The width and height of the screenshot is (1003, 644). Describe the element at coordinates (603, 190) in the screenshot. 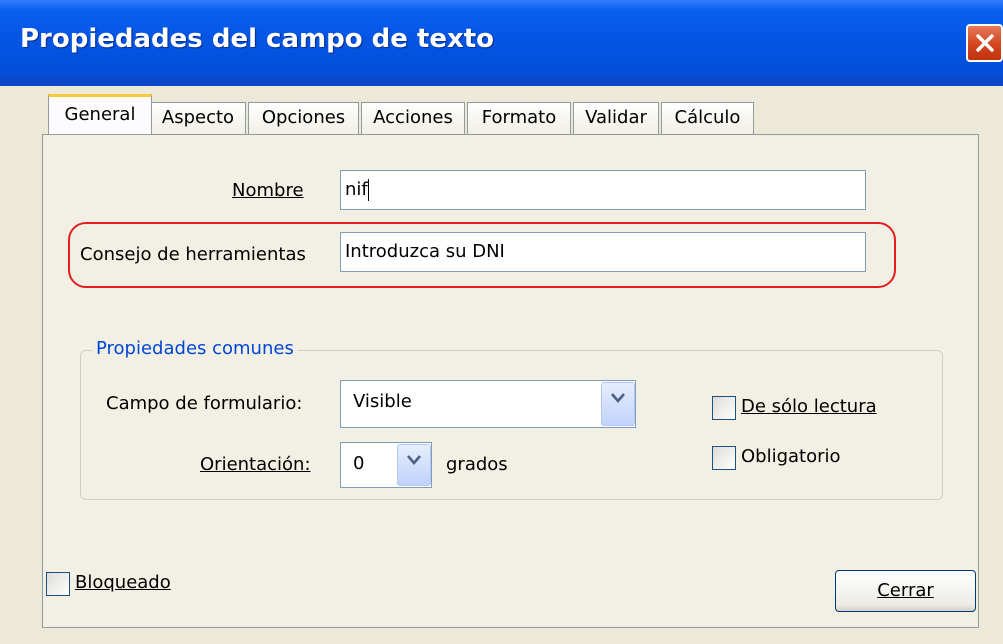

I see `name-field: nif` at that location.